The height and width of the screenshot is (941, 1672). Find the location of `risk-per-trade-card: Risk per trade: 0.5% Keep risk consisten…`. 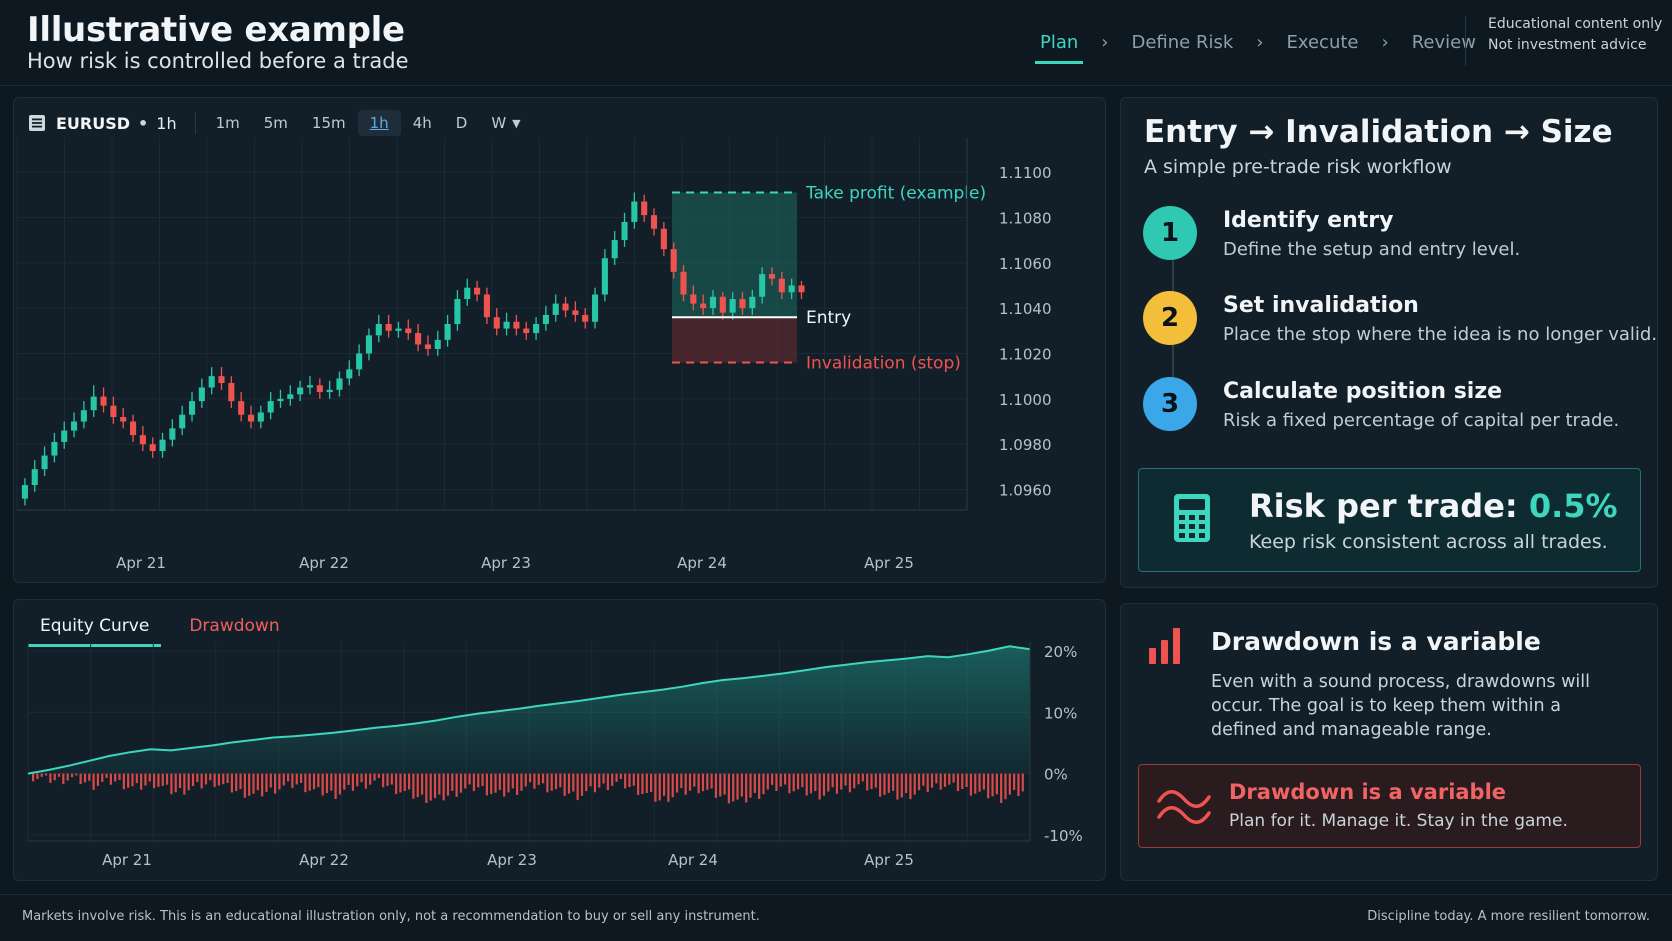

risk-per-trade-card: Risk per trade: 0.5% Keep risk consisten… is located at coordinates (1389, 520).